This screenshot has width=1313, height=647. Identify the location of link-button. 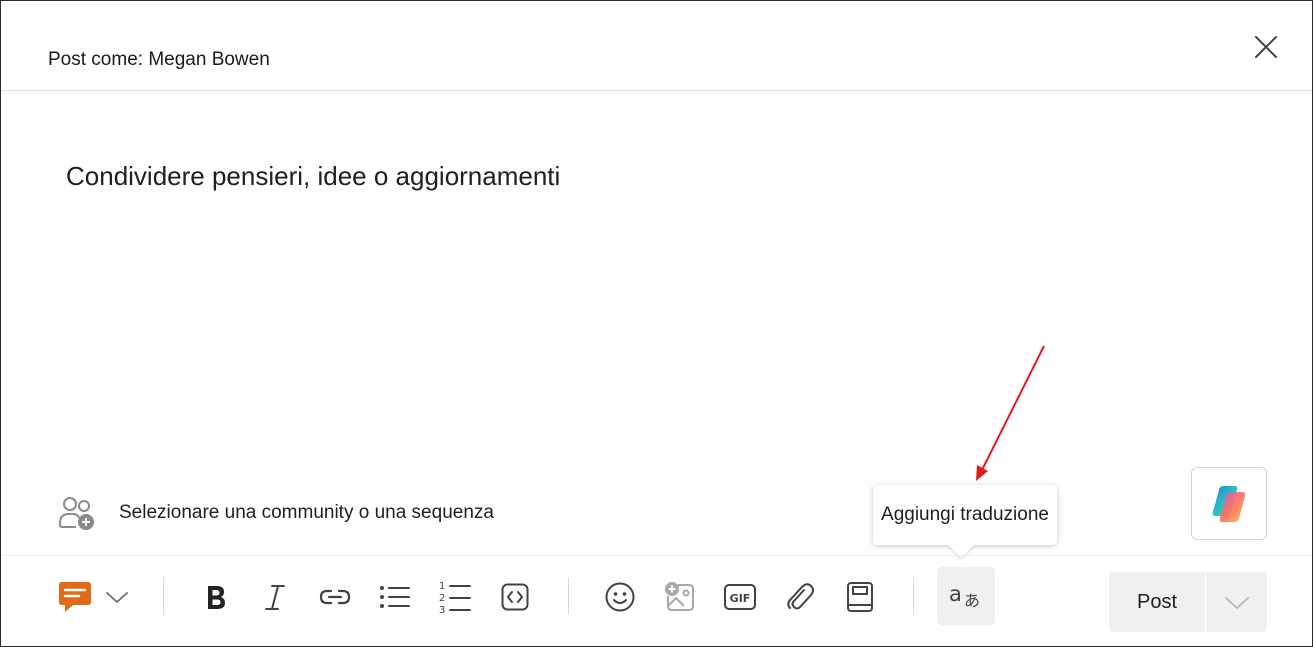
(335, 597).